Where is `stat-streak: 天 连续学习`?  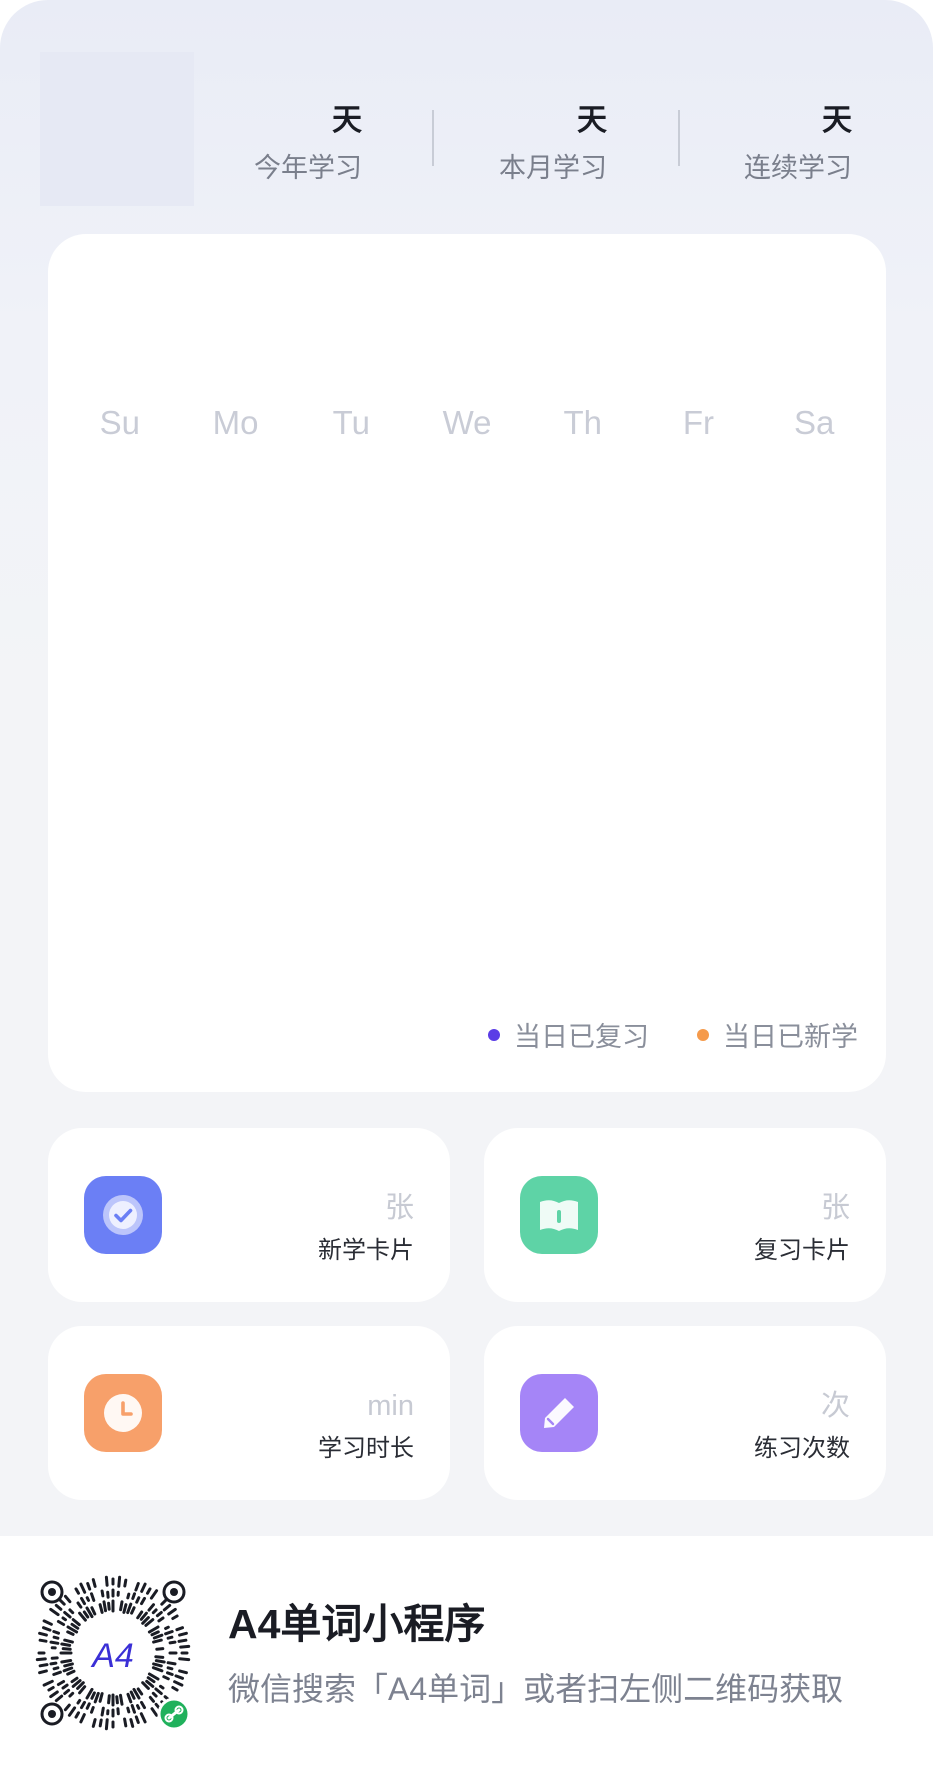
stat-streak: 天 连续学习 is located at coordinates (787, 142).